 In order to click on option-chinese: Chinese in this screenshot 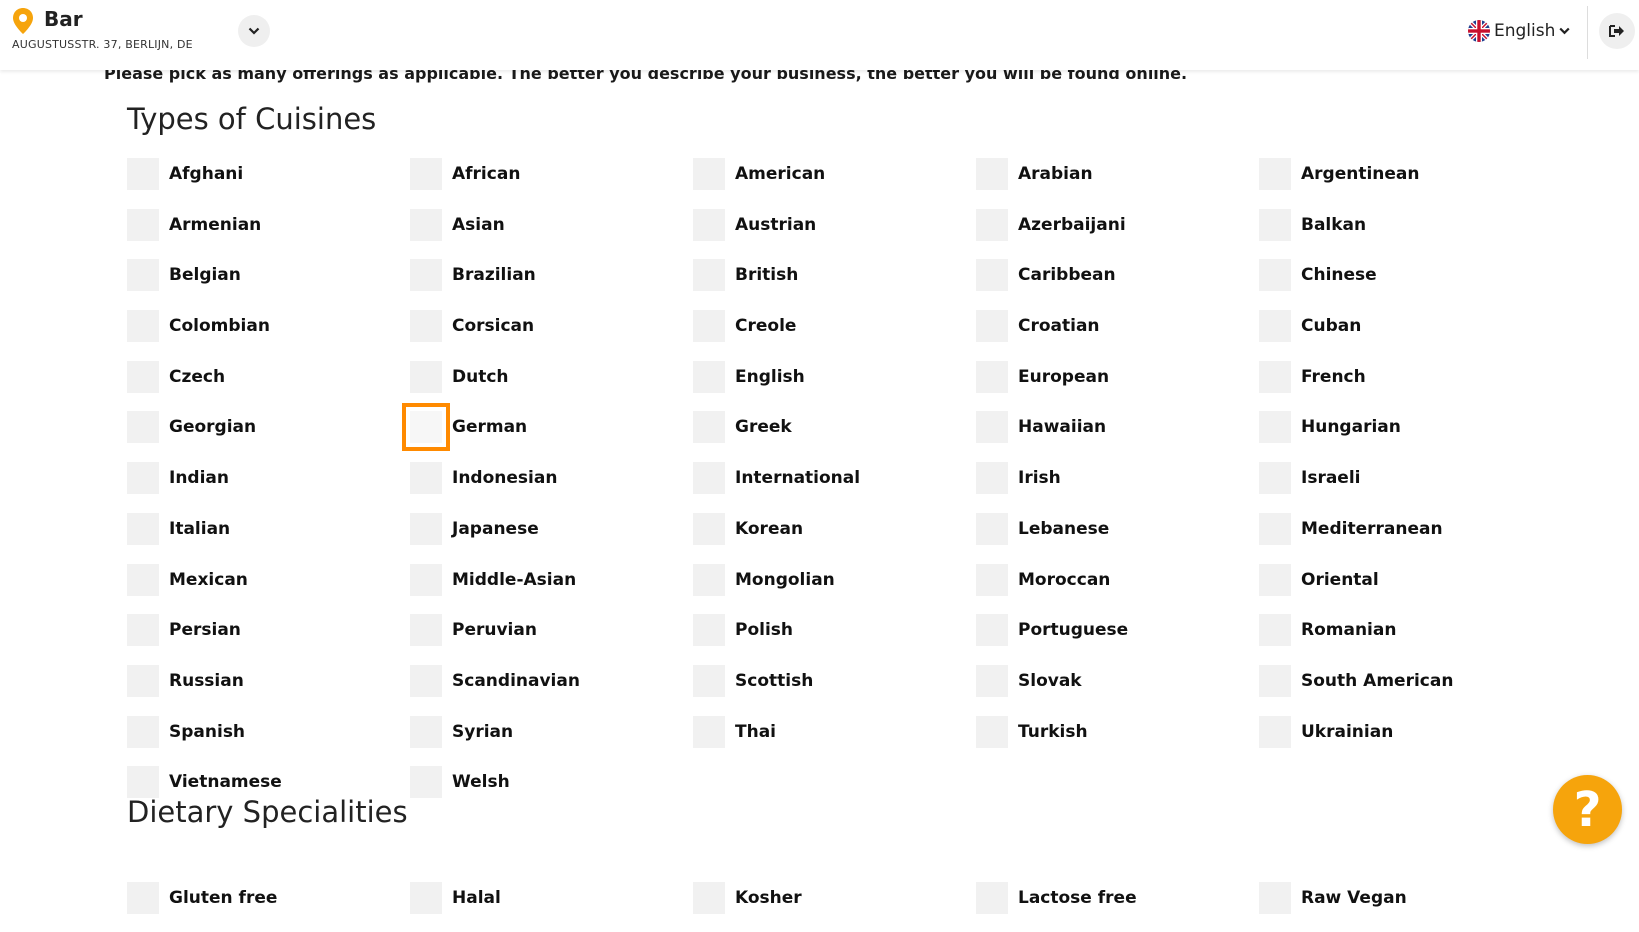, I will do `click(1400, 275)`.